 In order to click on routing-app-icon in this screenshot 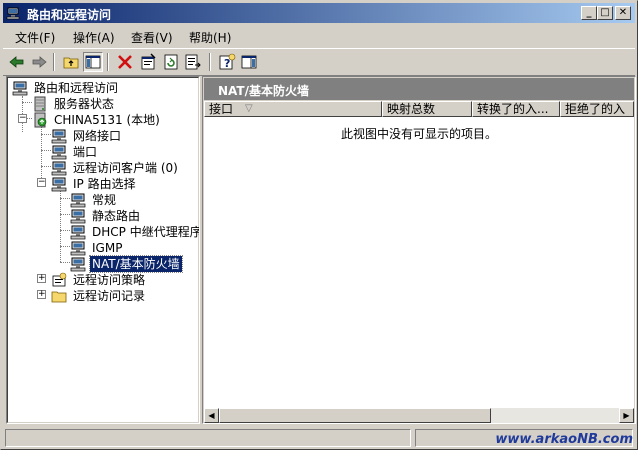, I will do `click(13, 13)`.